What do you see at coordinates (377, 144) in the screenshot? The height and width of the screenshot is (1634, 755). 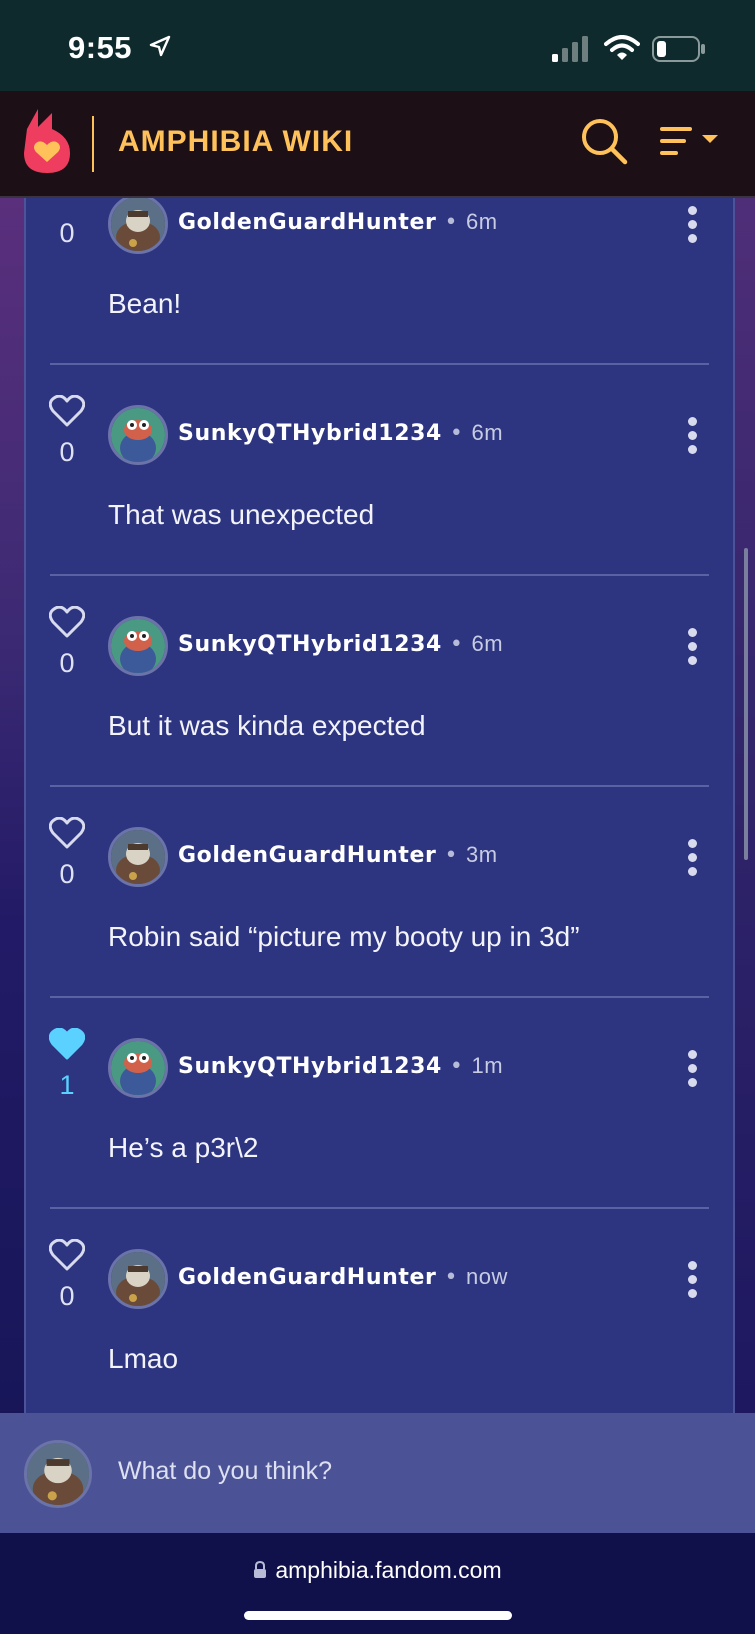 I see `wiki-header: AMPHIBIA WIKI` at bounding box center [377, 144].